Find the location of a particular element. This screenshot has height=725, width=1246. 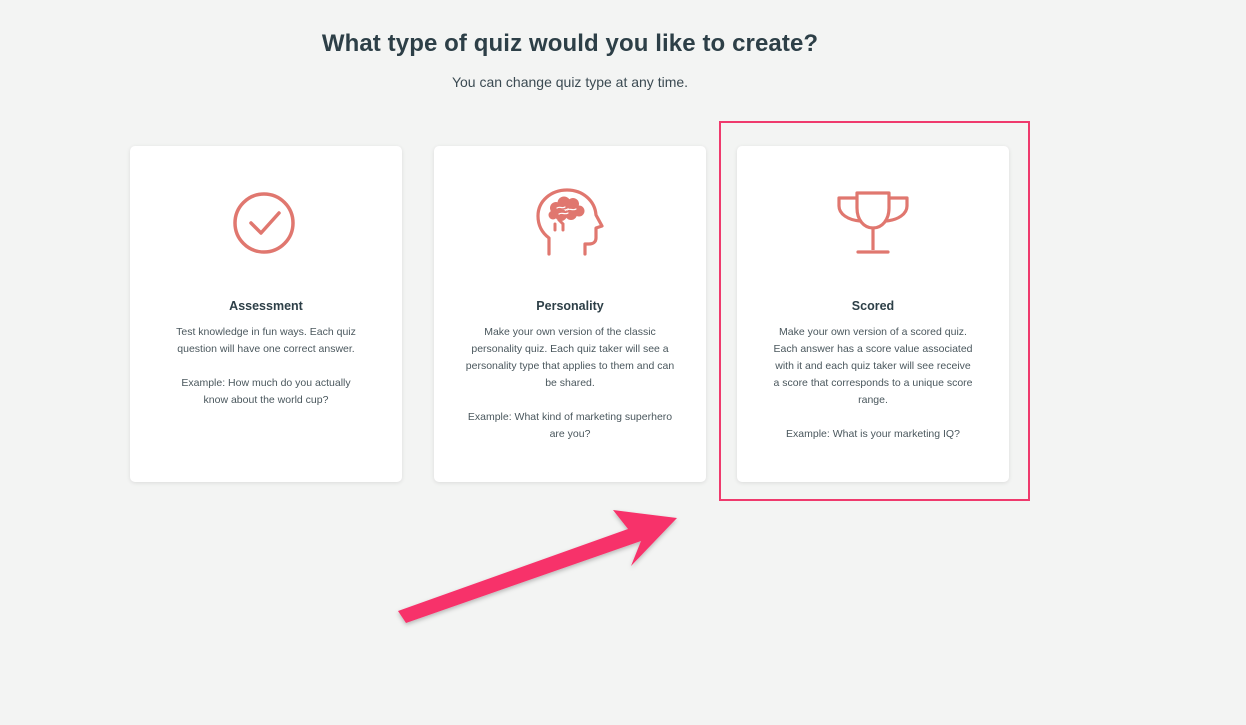

card-title: Assessment is located at coordinates (266, 306).